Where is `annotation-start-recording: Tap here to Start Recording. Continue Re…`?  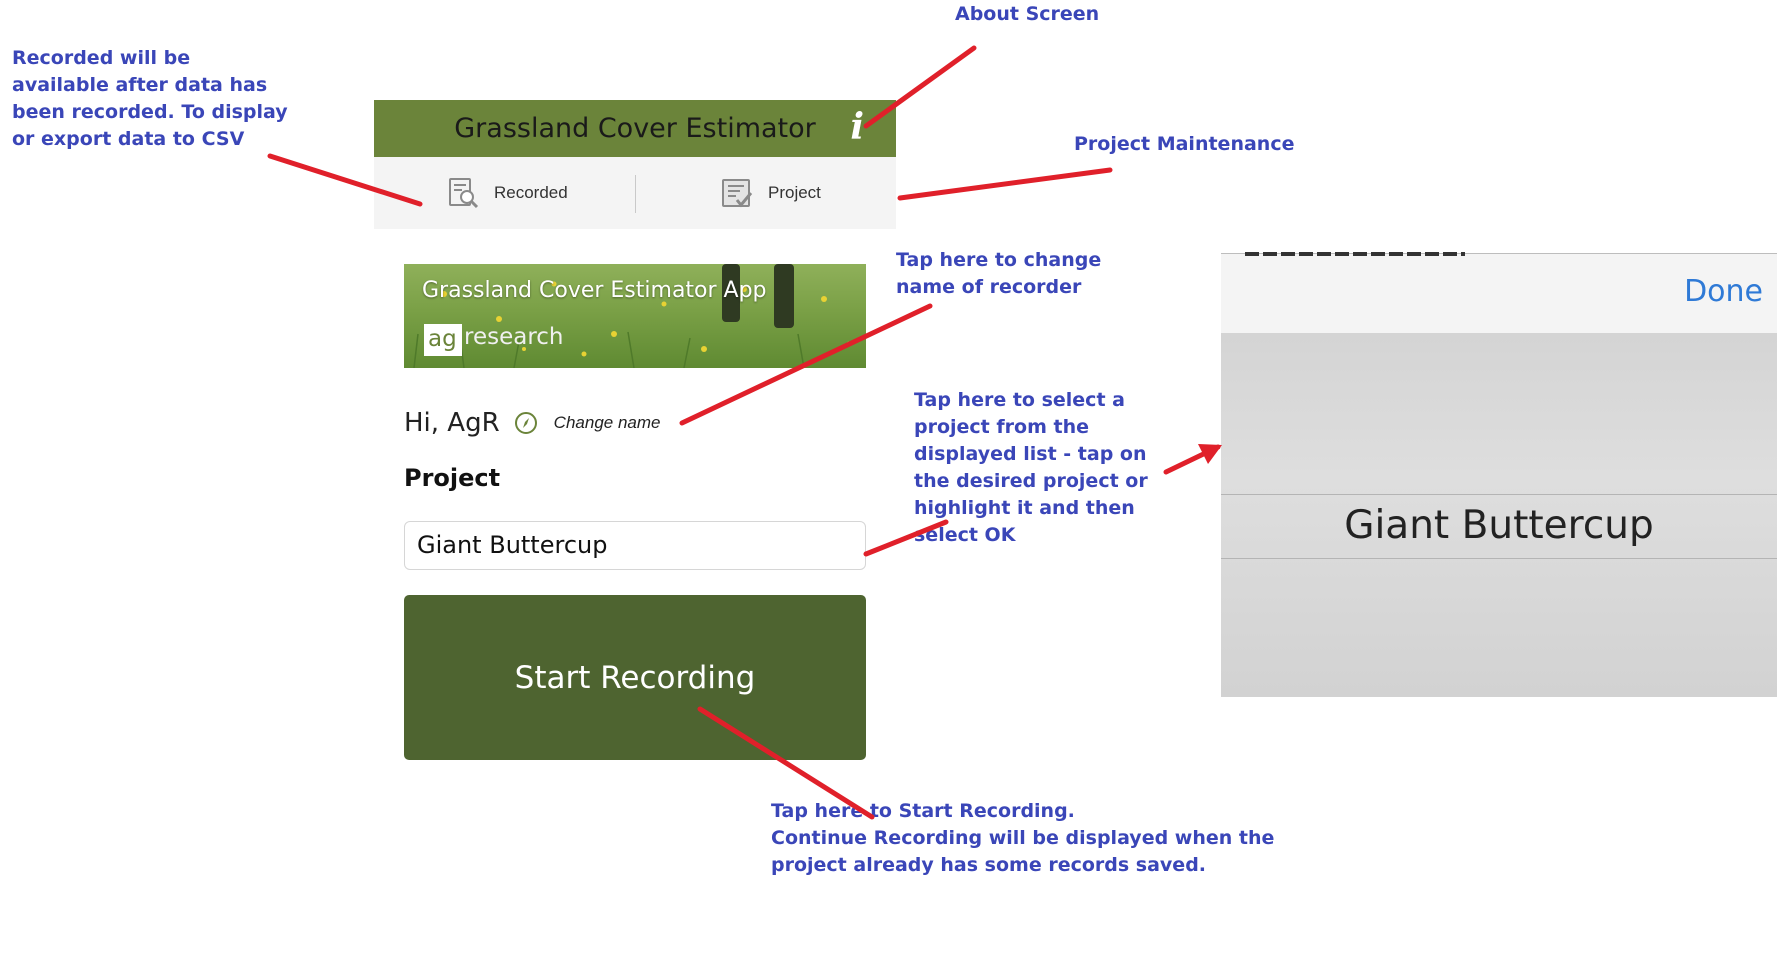
annotation-start-recording: Tap here to Start Recording. Continue Re… is located at coordinates (1023, 838).